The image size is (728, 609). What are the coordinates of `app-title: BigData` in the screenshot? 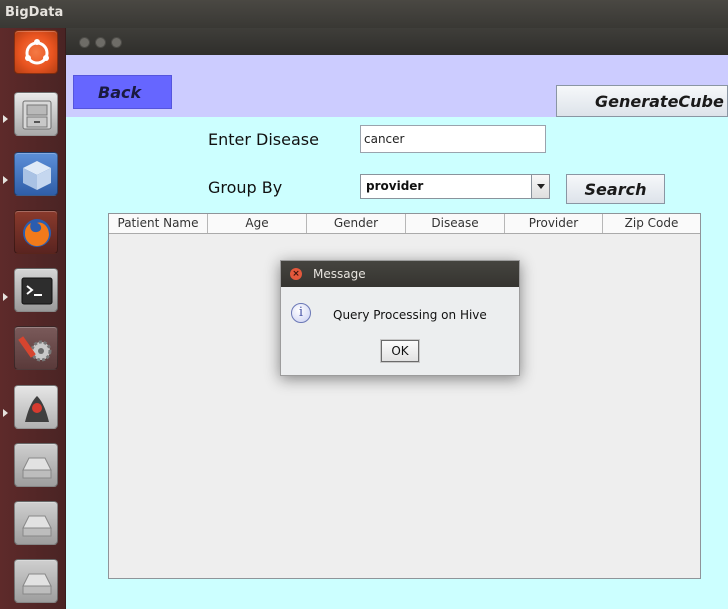 It's located at (34, 12).